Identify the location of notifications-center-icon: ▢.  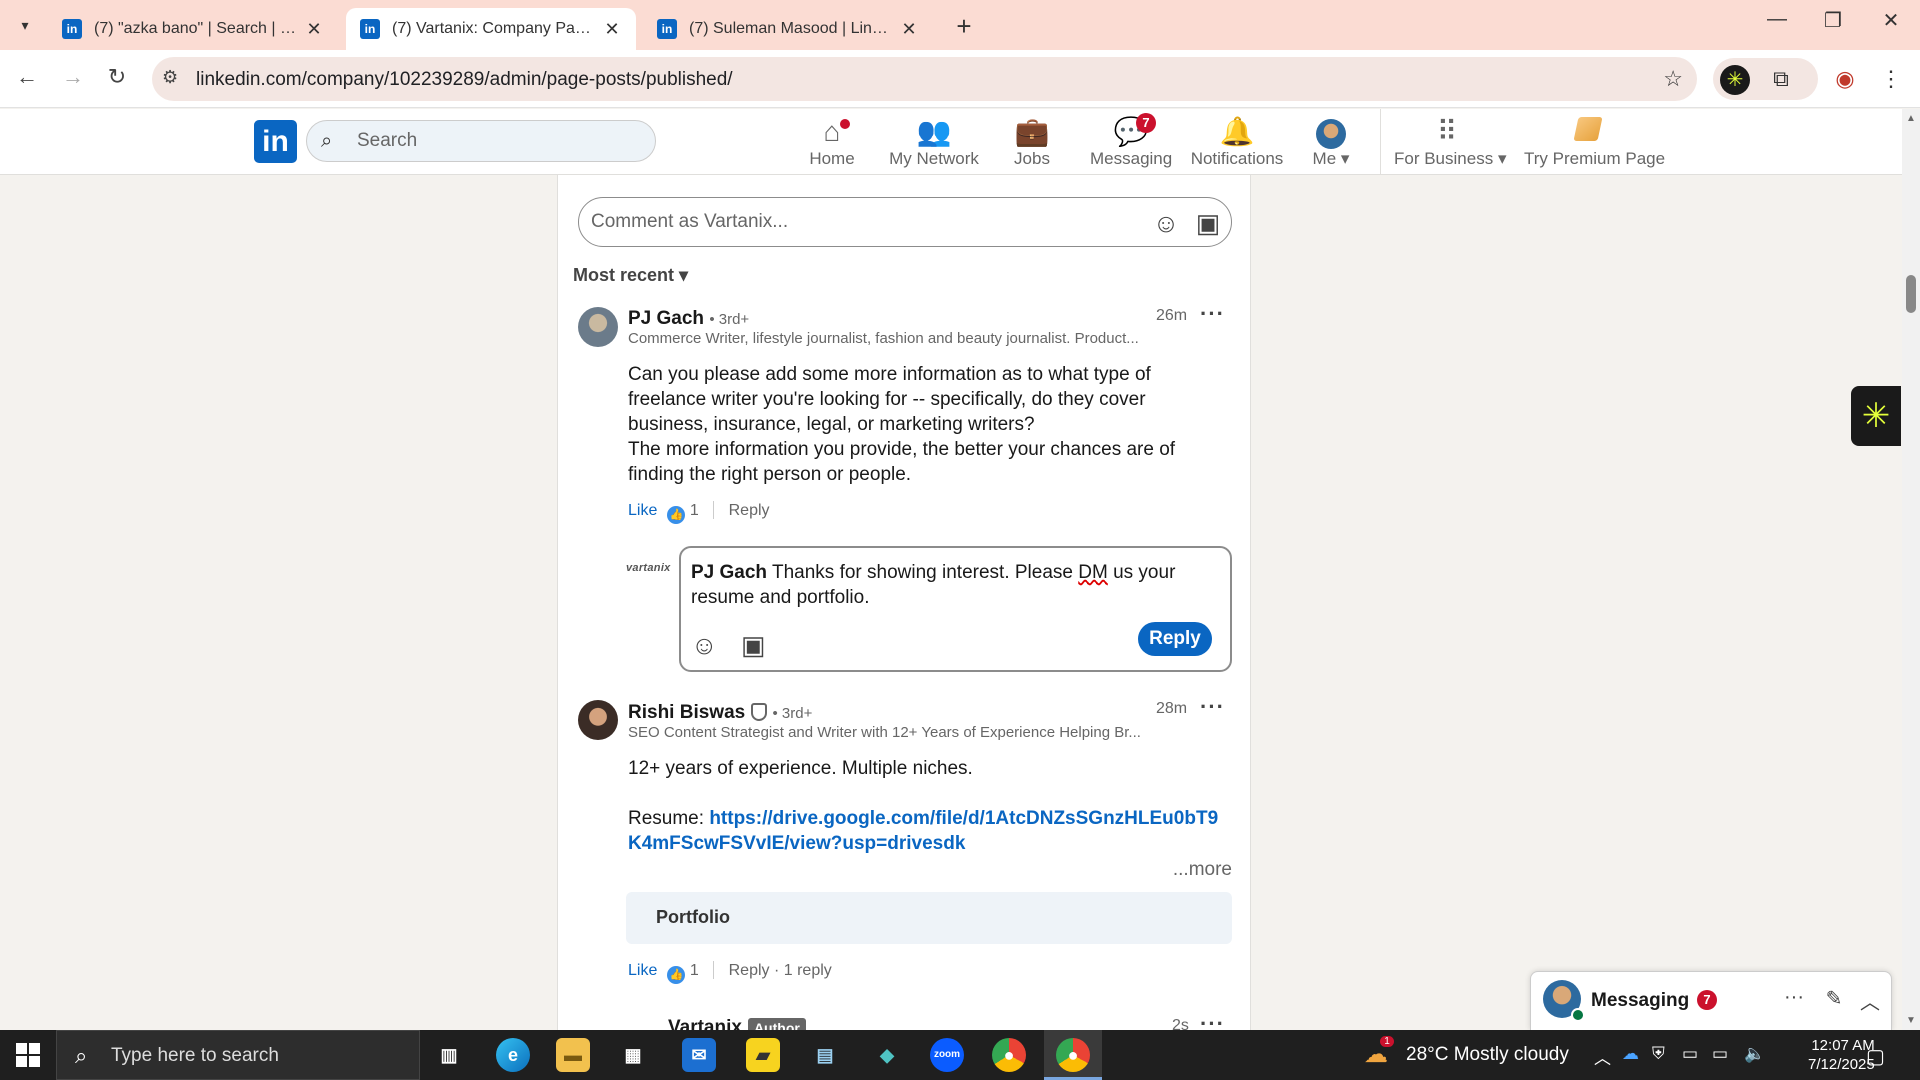
(1875, 1056).